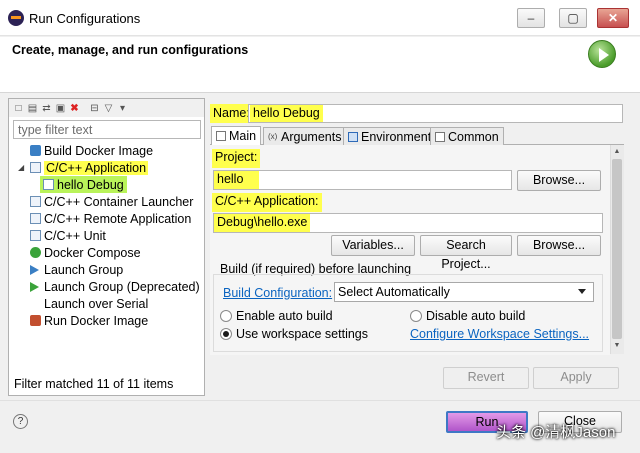  What do you see at coordinates (35, 235) in the screenshot?
I see `cpp-unit-icon` at bounding box center [35, 235].